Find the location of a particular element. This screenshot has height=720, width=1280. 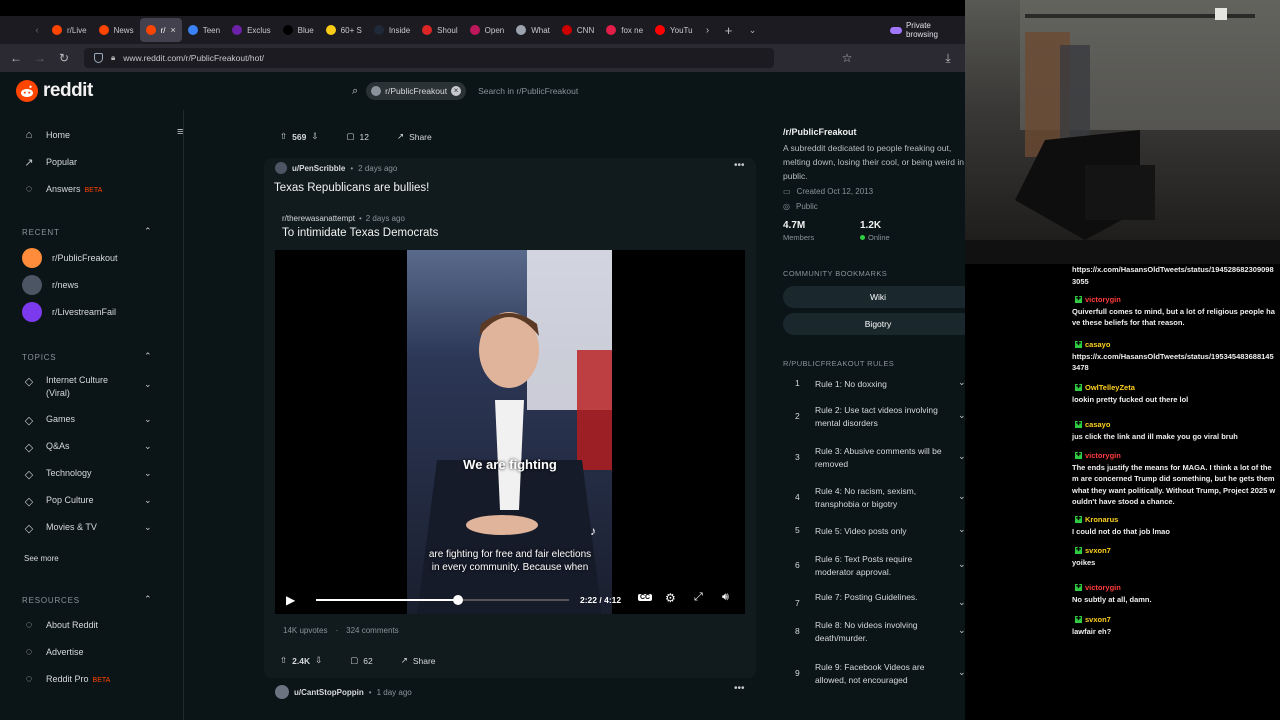

browser-tab: Shoul is located at coordinates (439, 30).